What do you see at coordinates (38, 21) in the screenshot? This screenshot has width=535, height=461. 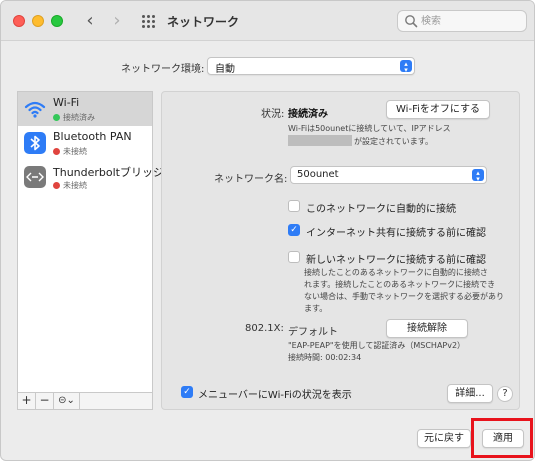 I see `minimize-window-button` at bounding box center [38, 21].